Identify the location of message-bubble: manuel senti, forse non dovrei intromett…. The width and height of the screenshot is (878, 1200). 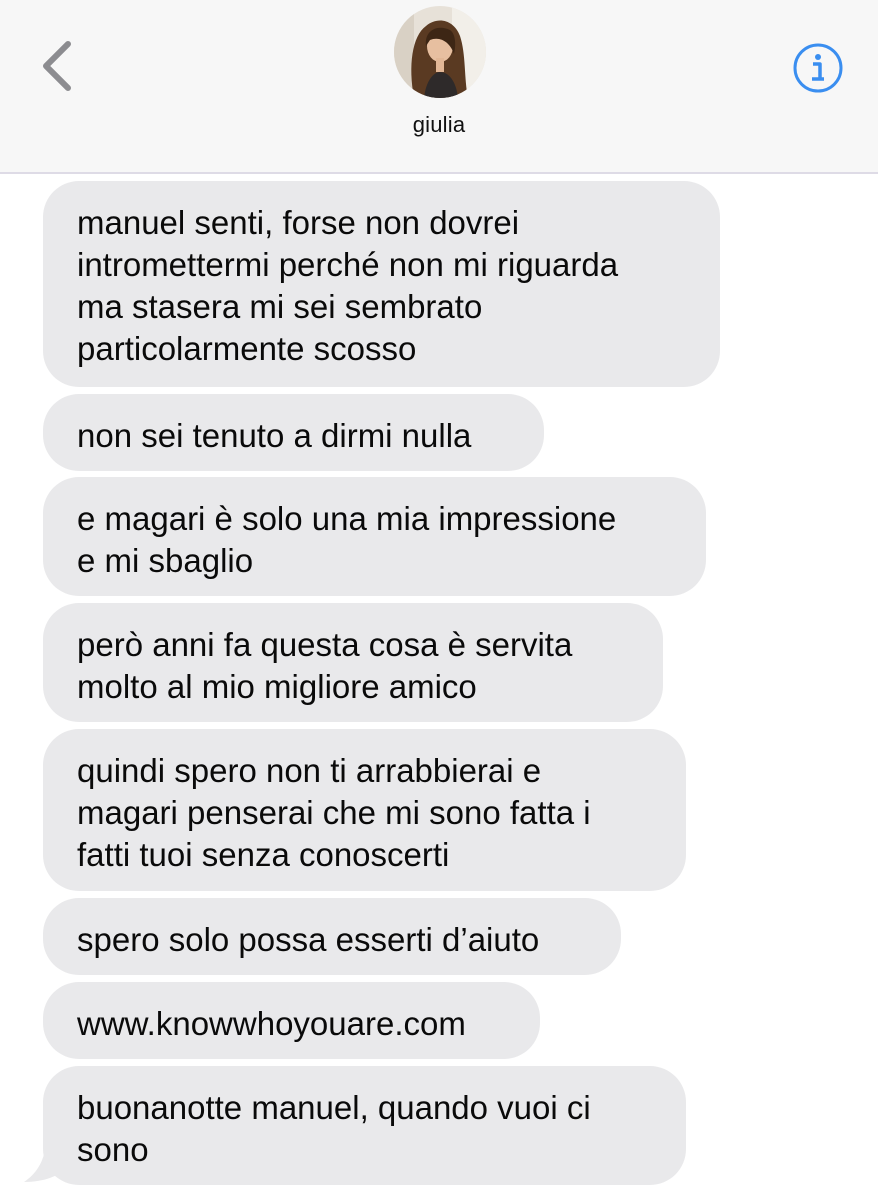
(381, 284).